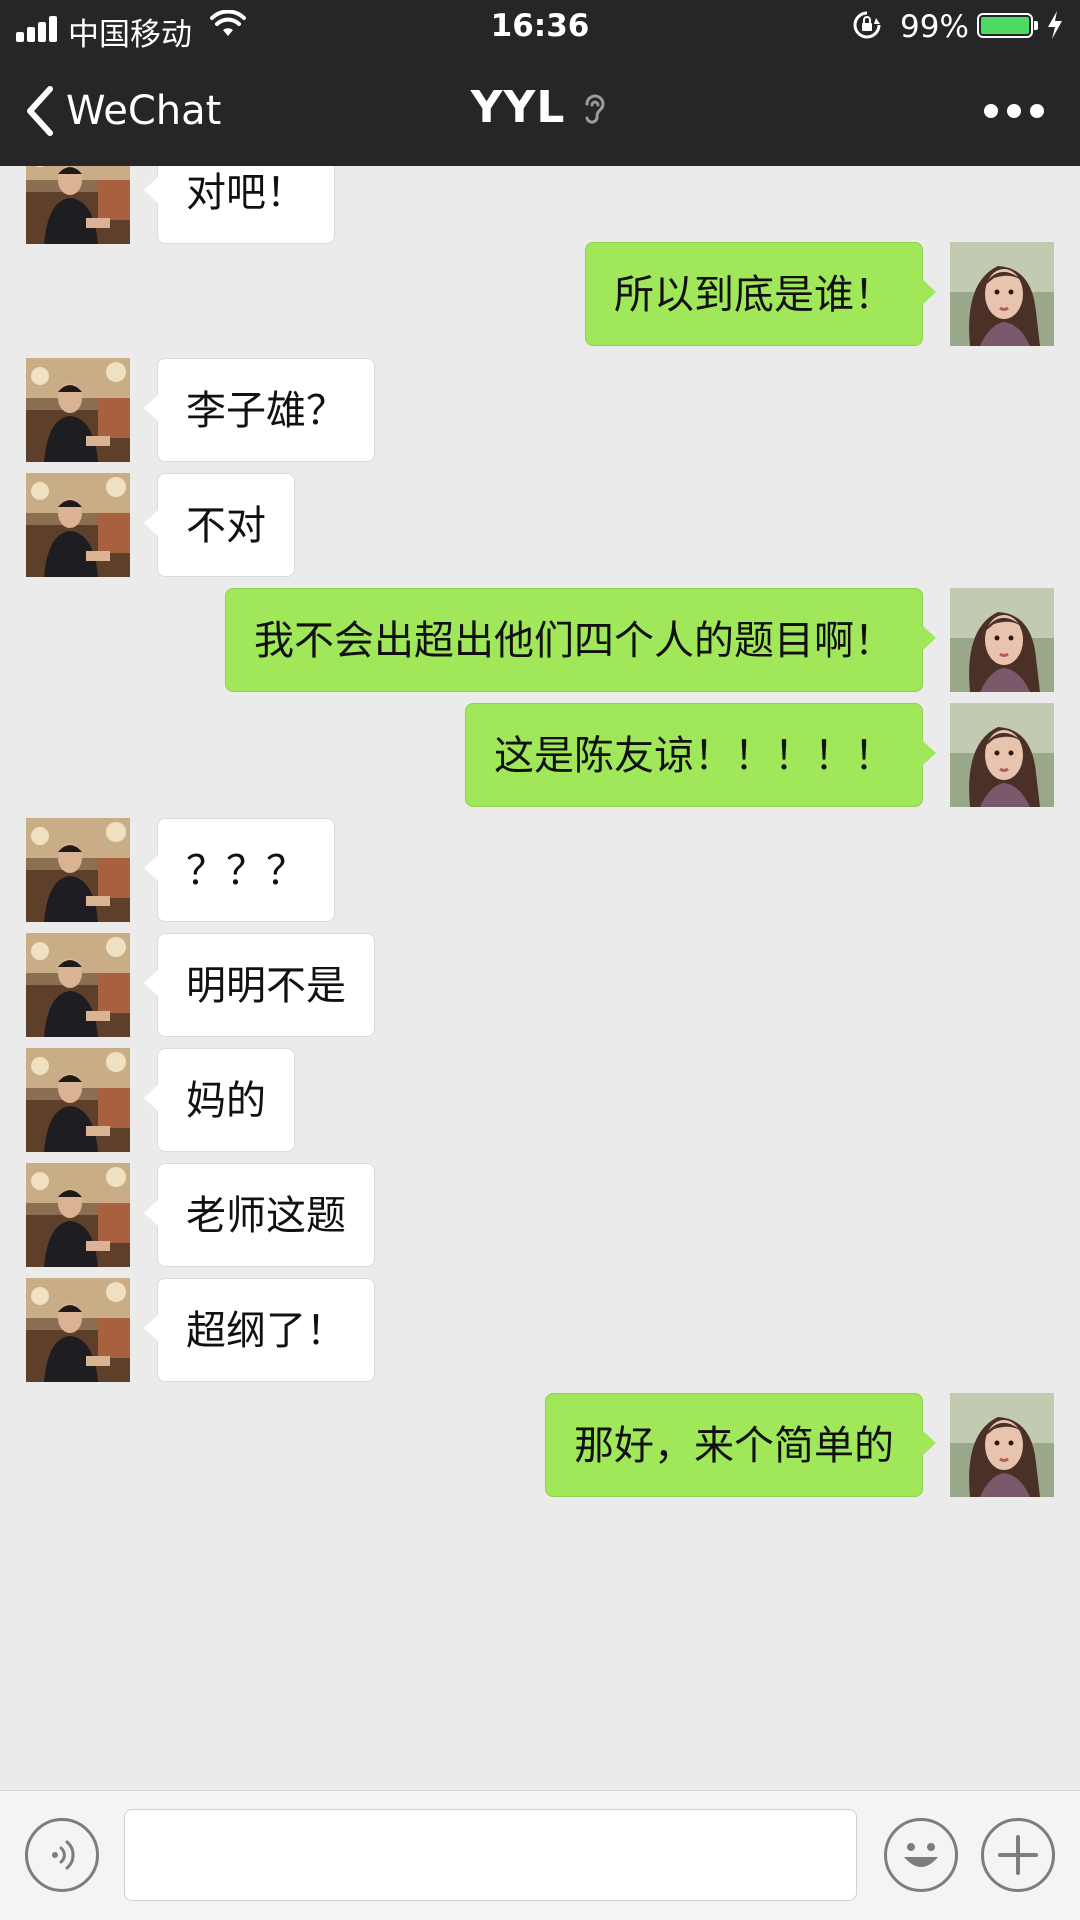  Describe the element at coordinates (595, 109) in the screenshot. I see `ear-icon` at that location.